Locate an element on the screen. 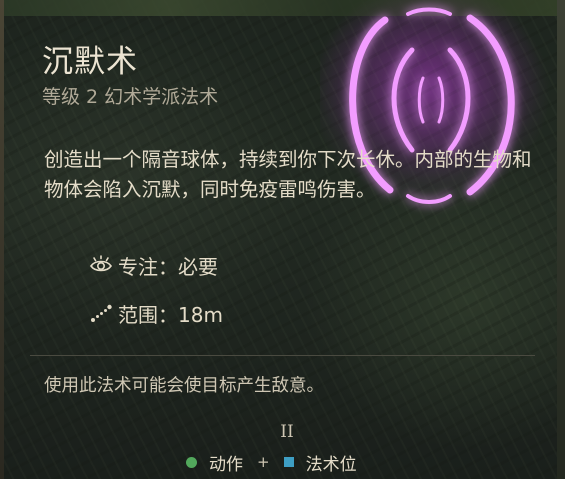 This screenshot has width=565, height=479. tooltip-left-edge is located at coordinates (2, 239).